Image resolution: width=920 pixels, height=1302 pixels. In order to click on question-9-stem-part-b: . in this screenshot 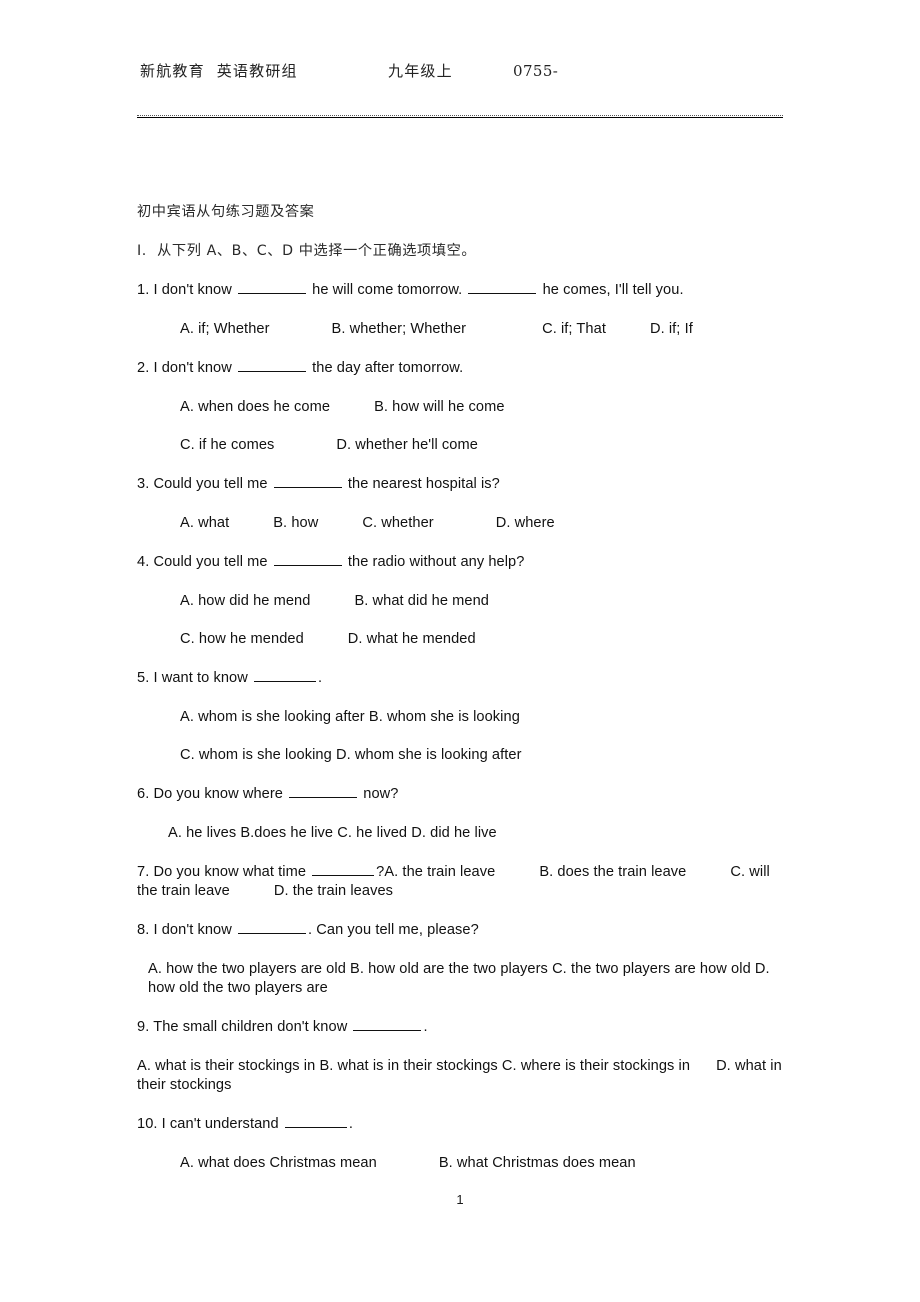, I will do `click(425, 1027)`.